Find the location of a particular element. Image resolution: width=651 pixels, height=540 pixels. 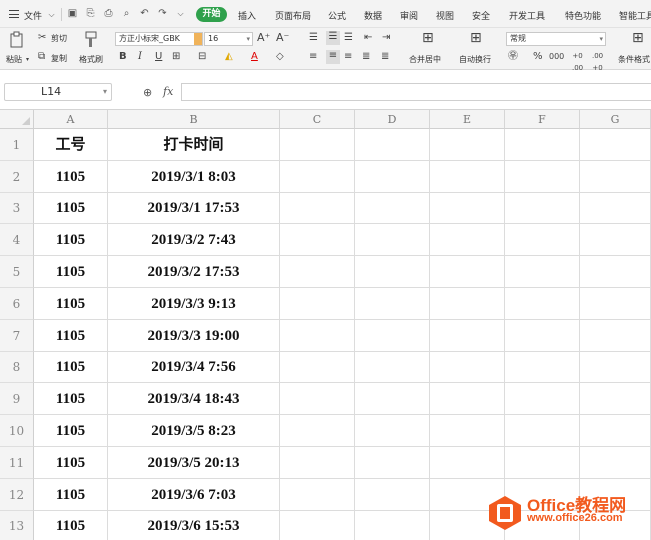

cell-b11: 2019/3/5 20:13 is located at coordinates (194, 463).